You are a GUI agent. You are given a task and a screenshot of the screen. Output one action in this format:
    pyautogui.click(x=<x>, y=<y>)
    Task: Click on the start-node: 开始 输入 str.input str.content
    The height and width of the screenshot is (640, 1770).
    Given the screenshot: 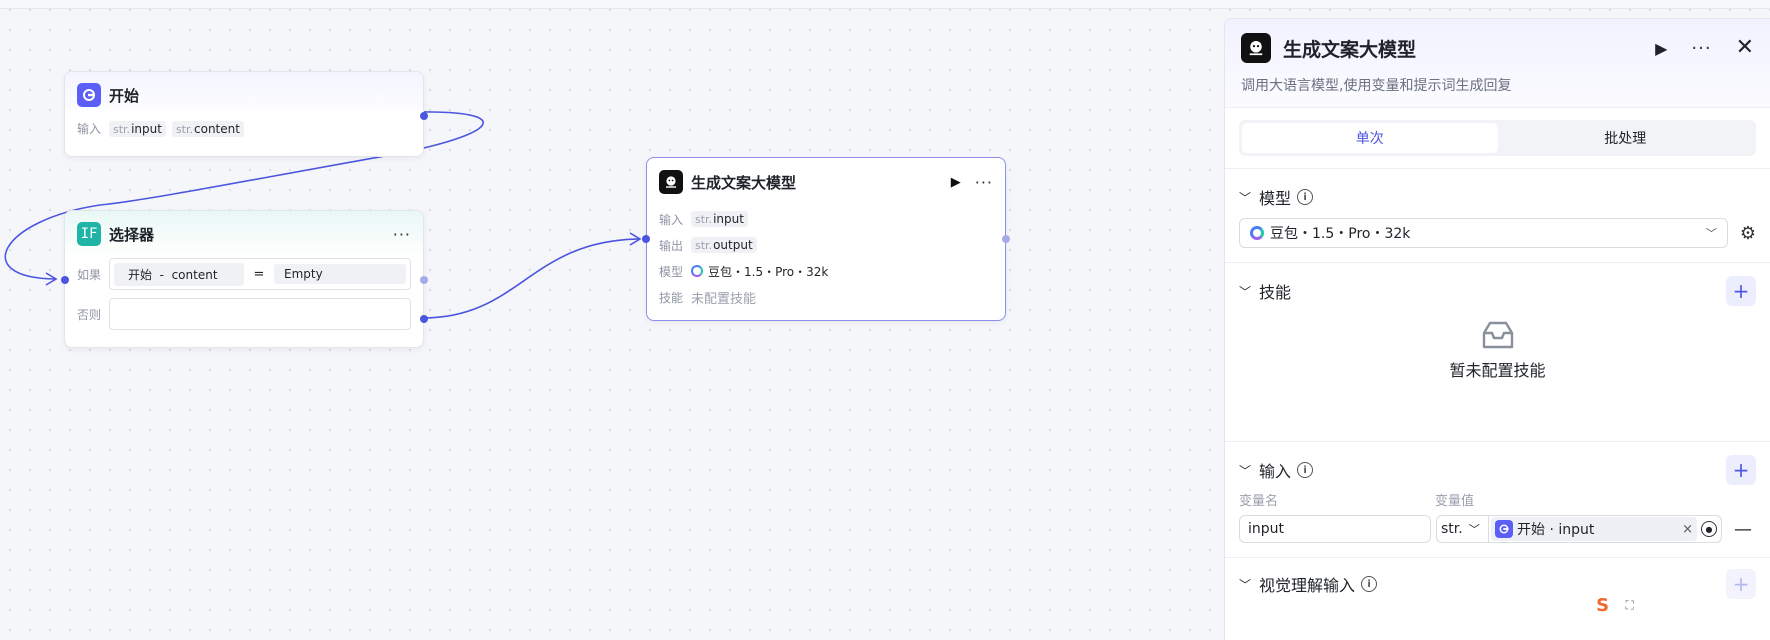 What is the action you would take?
    pyautogui.click(x=246, y=114)
    